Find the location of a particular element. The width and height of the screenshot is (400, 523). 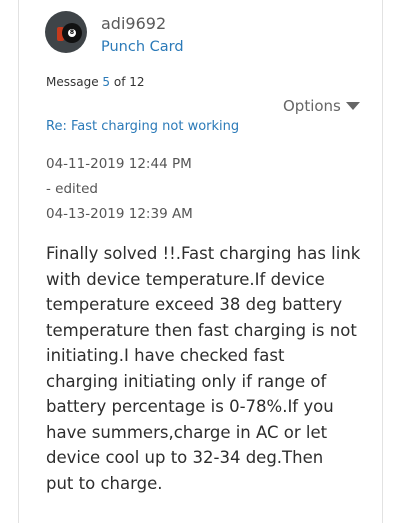

message-counter-total: 12 is located at coordinates (137, 82).